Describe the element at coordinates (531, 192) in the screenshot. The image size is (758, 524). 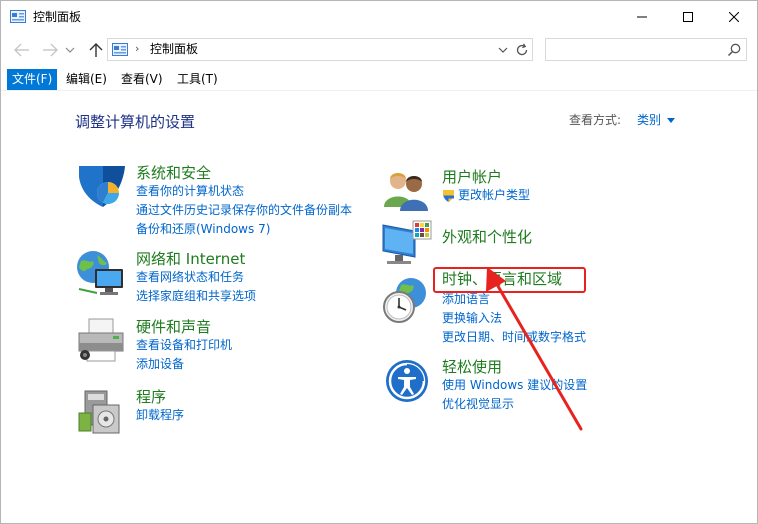
I see `category-user-accounts: 用户帐户 更改帐户类型` at that location.